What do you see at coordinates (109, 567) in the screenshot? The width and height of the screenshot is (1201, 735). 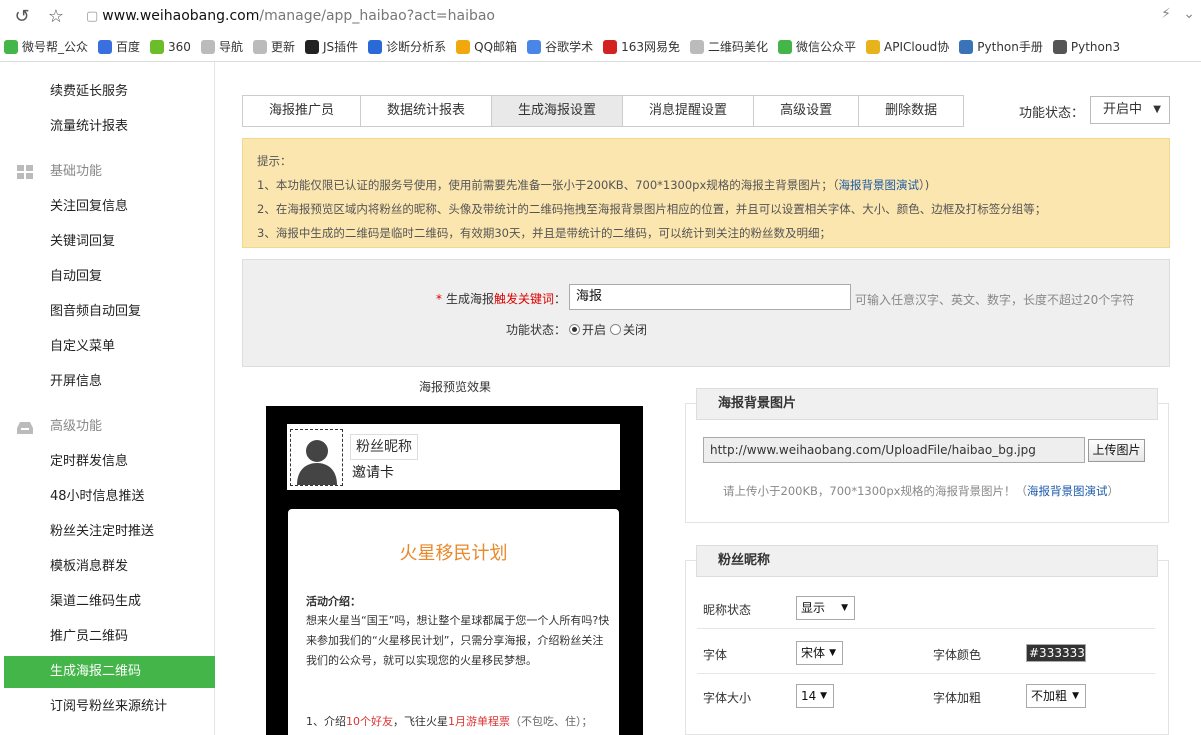 I see `sidebar-item-template-msg: 模板消息群发` at bounding box center [109, 567].